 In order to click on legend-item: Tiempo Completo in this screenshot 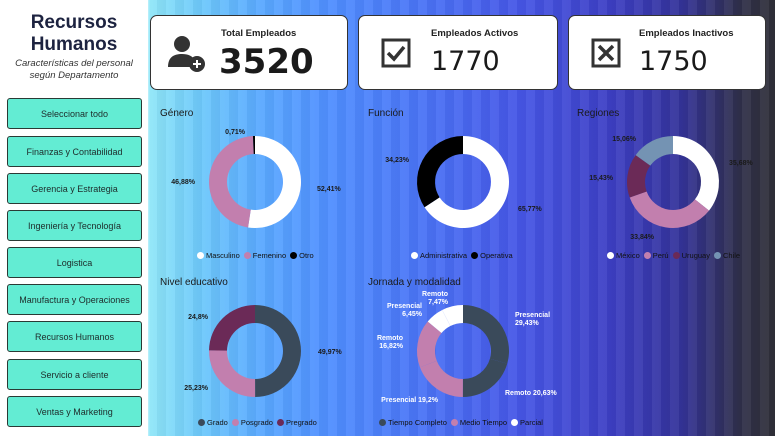, I will do `click(413, 422)`.